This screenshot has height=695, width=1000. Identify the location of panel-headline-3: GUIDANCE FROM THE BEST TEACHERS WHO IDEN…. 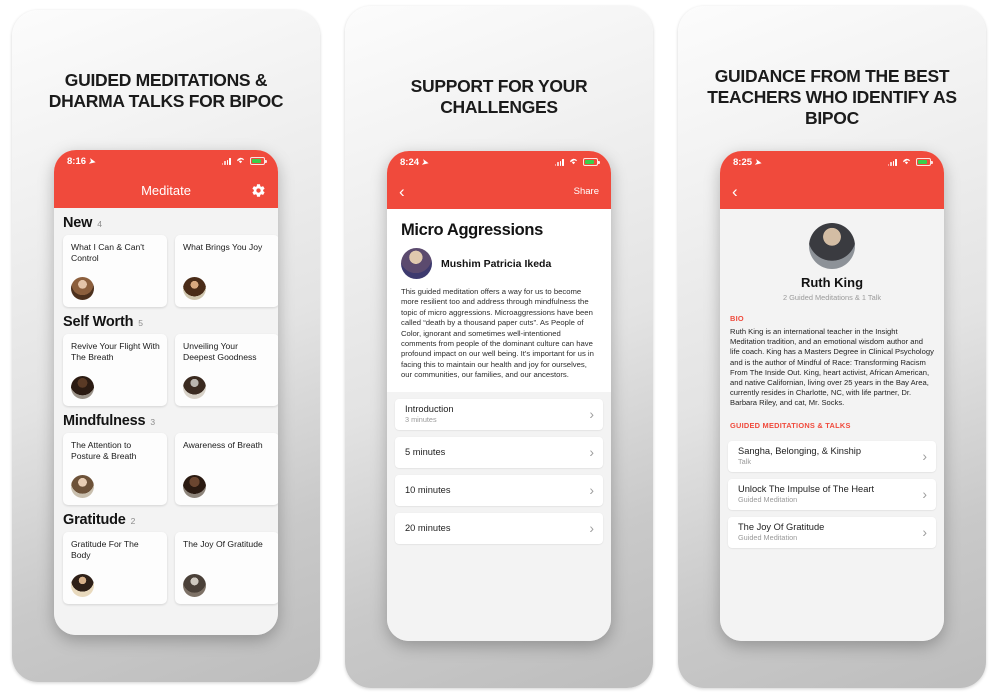
(832, 97).